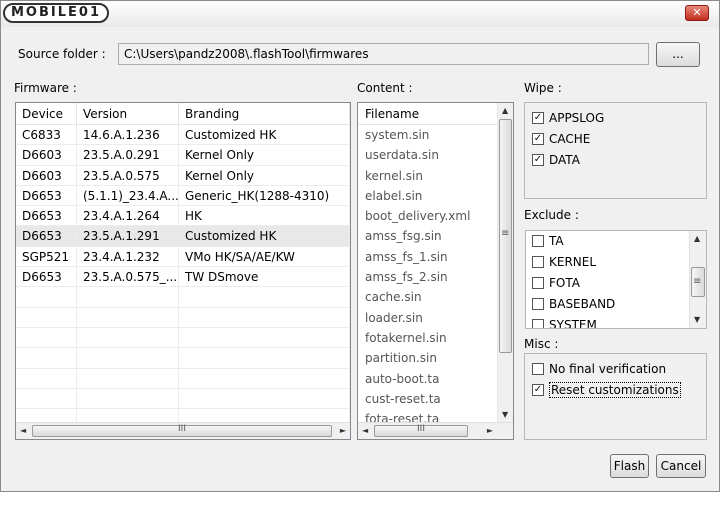  Describe the element at coordinates (46, 113) in the screenshot. I see `column-header-device: Device` at that location.